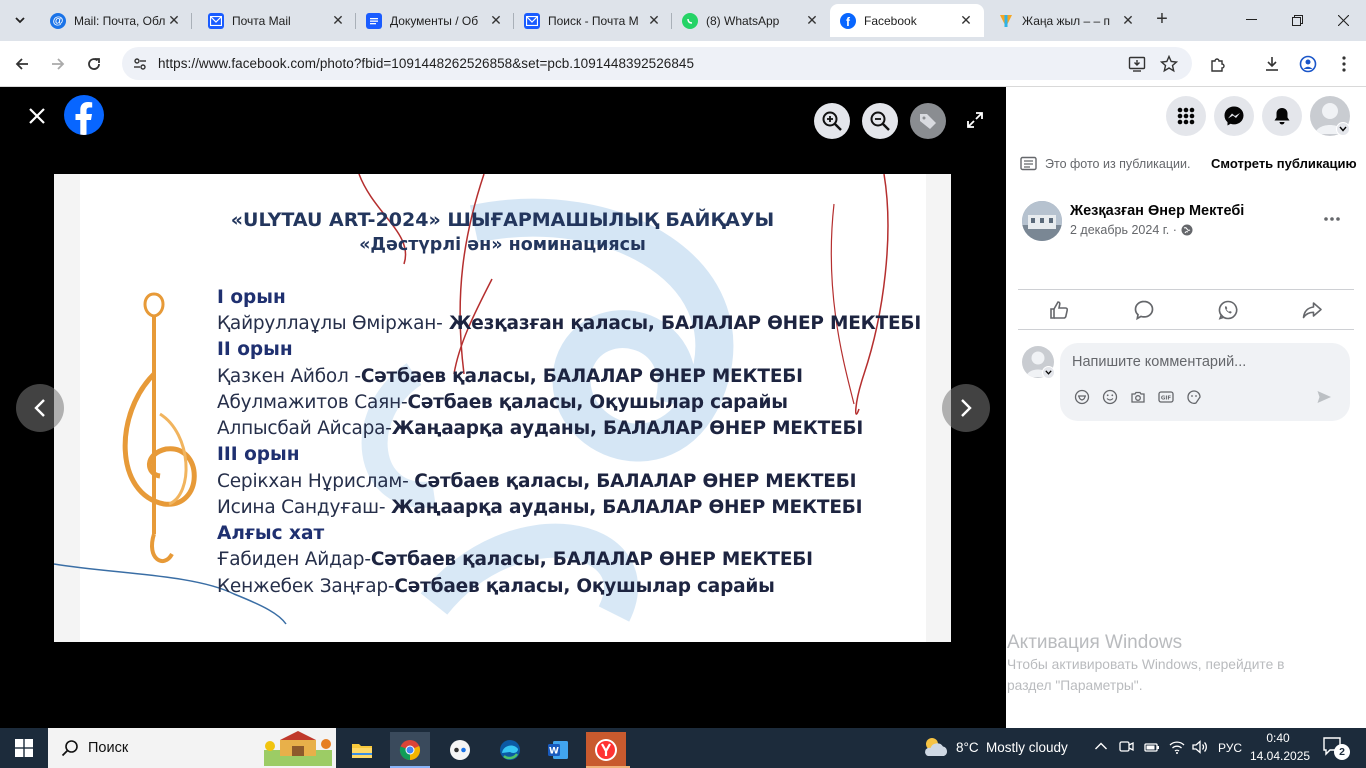  Describe the element at coordinates (1082, 397) in the screenshot. I see `avatar-sticker-icon` at that location.